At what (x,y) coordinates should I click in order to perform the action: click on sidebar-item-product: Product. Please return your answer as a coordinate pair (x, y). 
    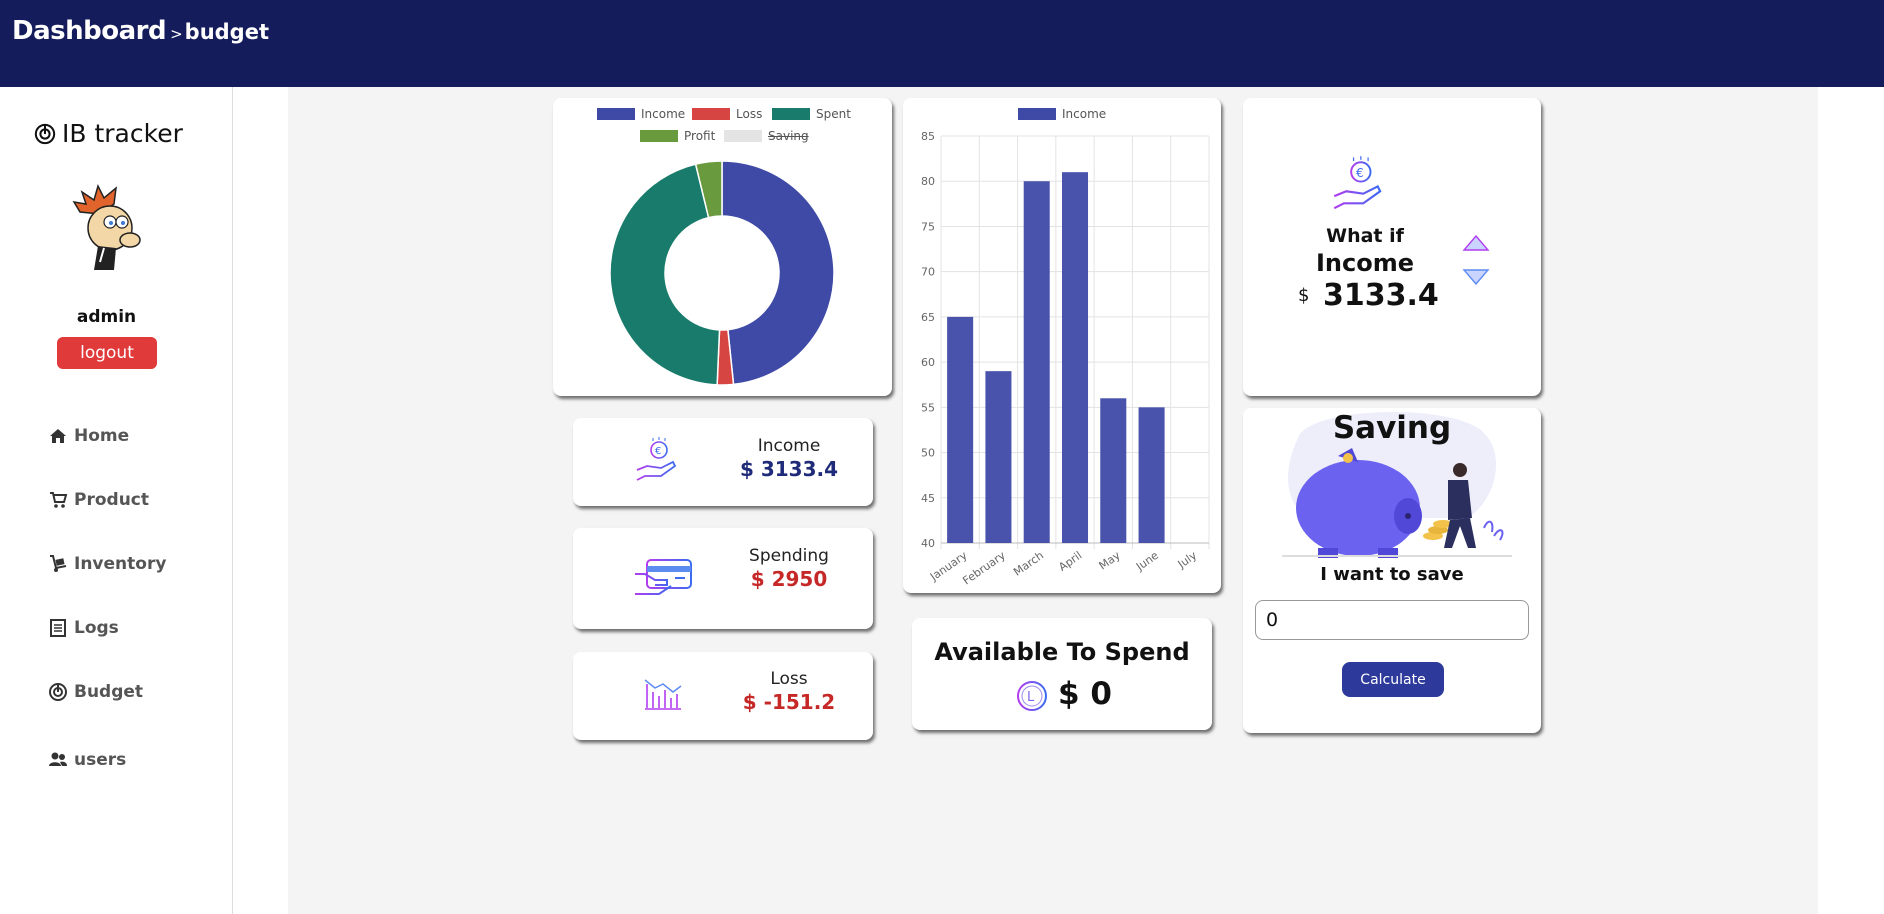
    Looking at the image, I should click on (98, 500).